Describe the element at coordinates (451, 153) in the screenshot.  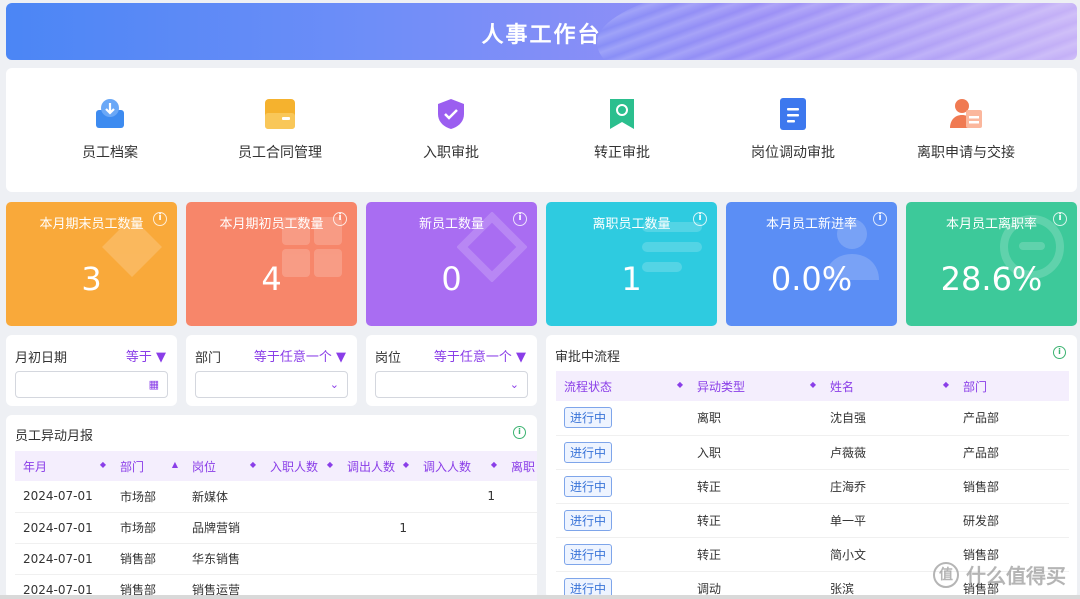
I see `quick-link-label: 入职审批` at that location.